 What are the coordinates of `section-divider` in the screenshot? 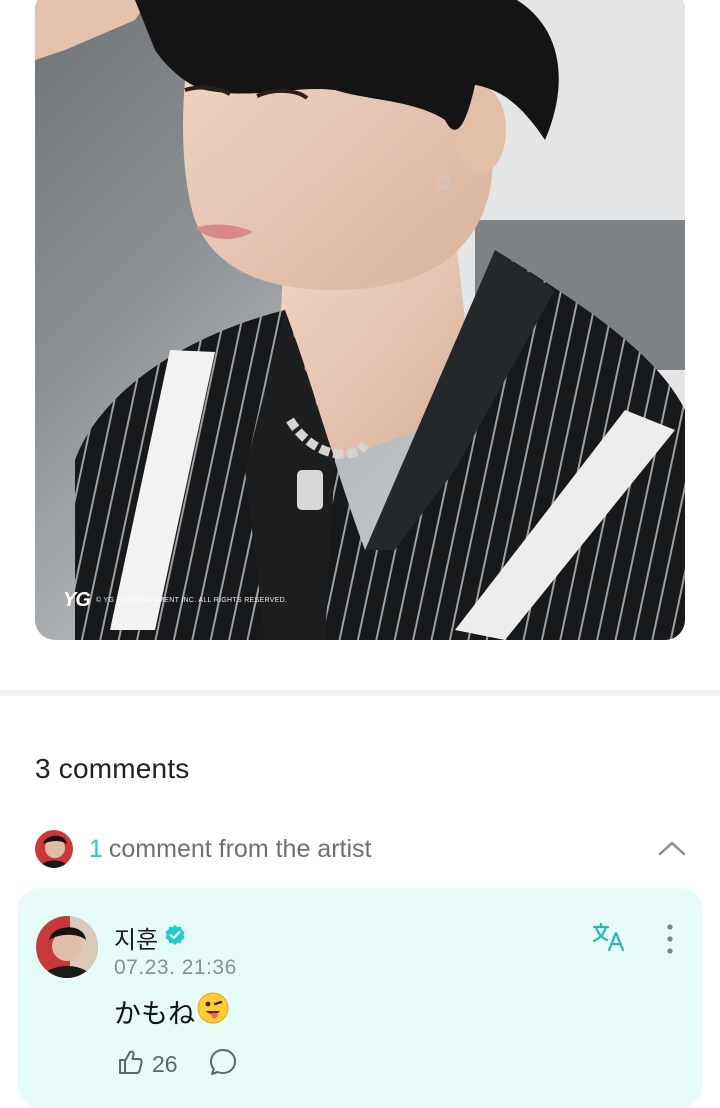 It's located at (360, 693).